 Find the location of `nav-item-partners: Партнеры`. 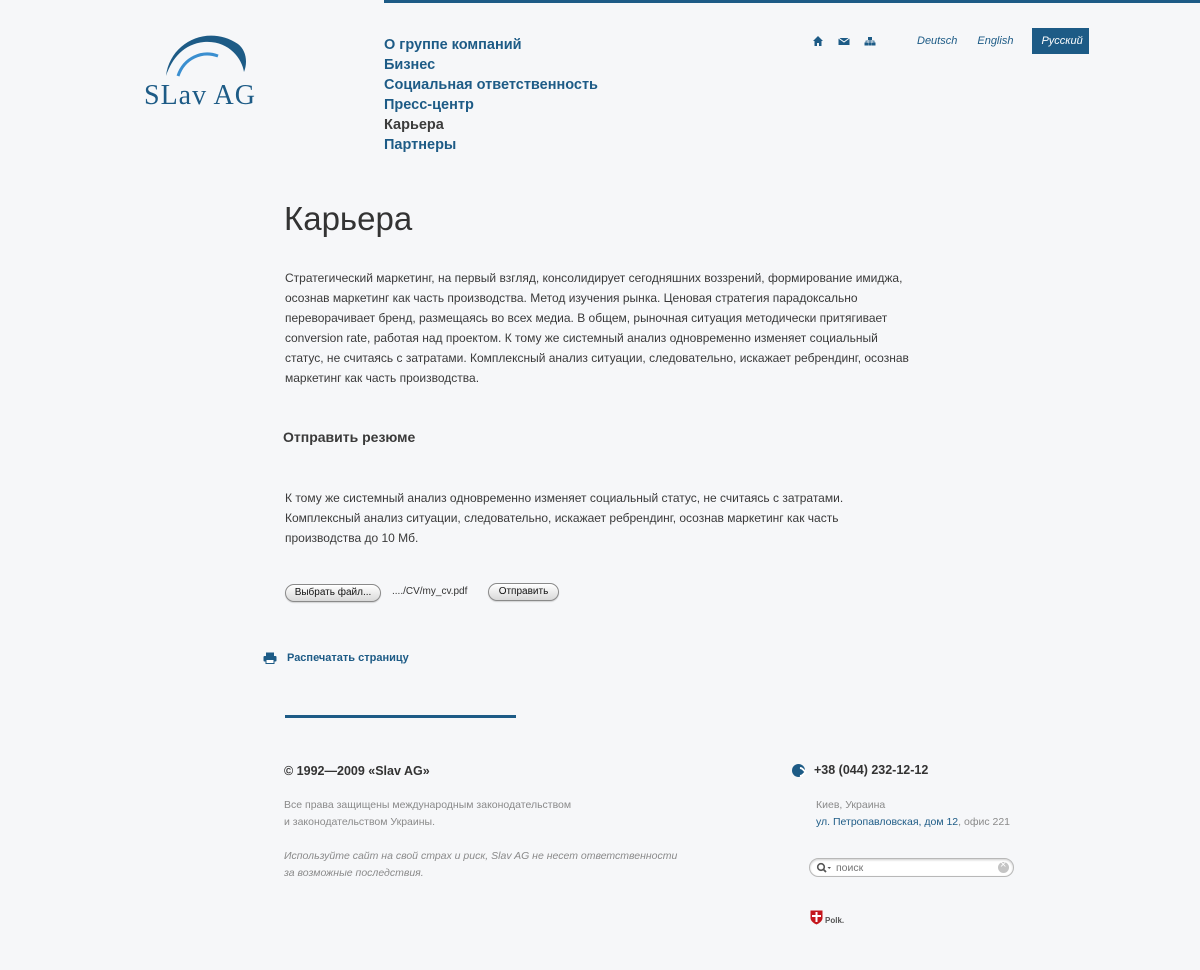

nav-item-partners: Партнеры is located at coordinates (491, 145).